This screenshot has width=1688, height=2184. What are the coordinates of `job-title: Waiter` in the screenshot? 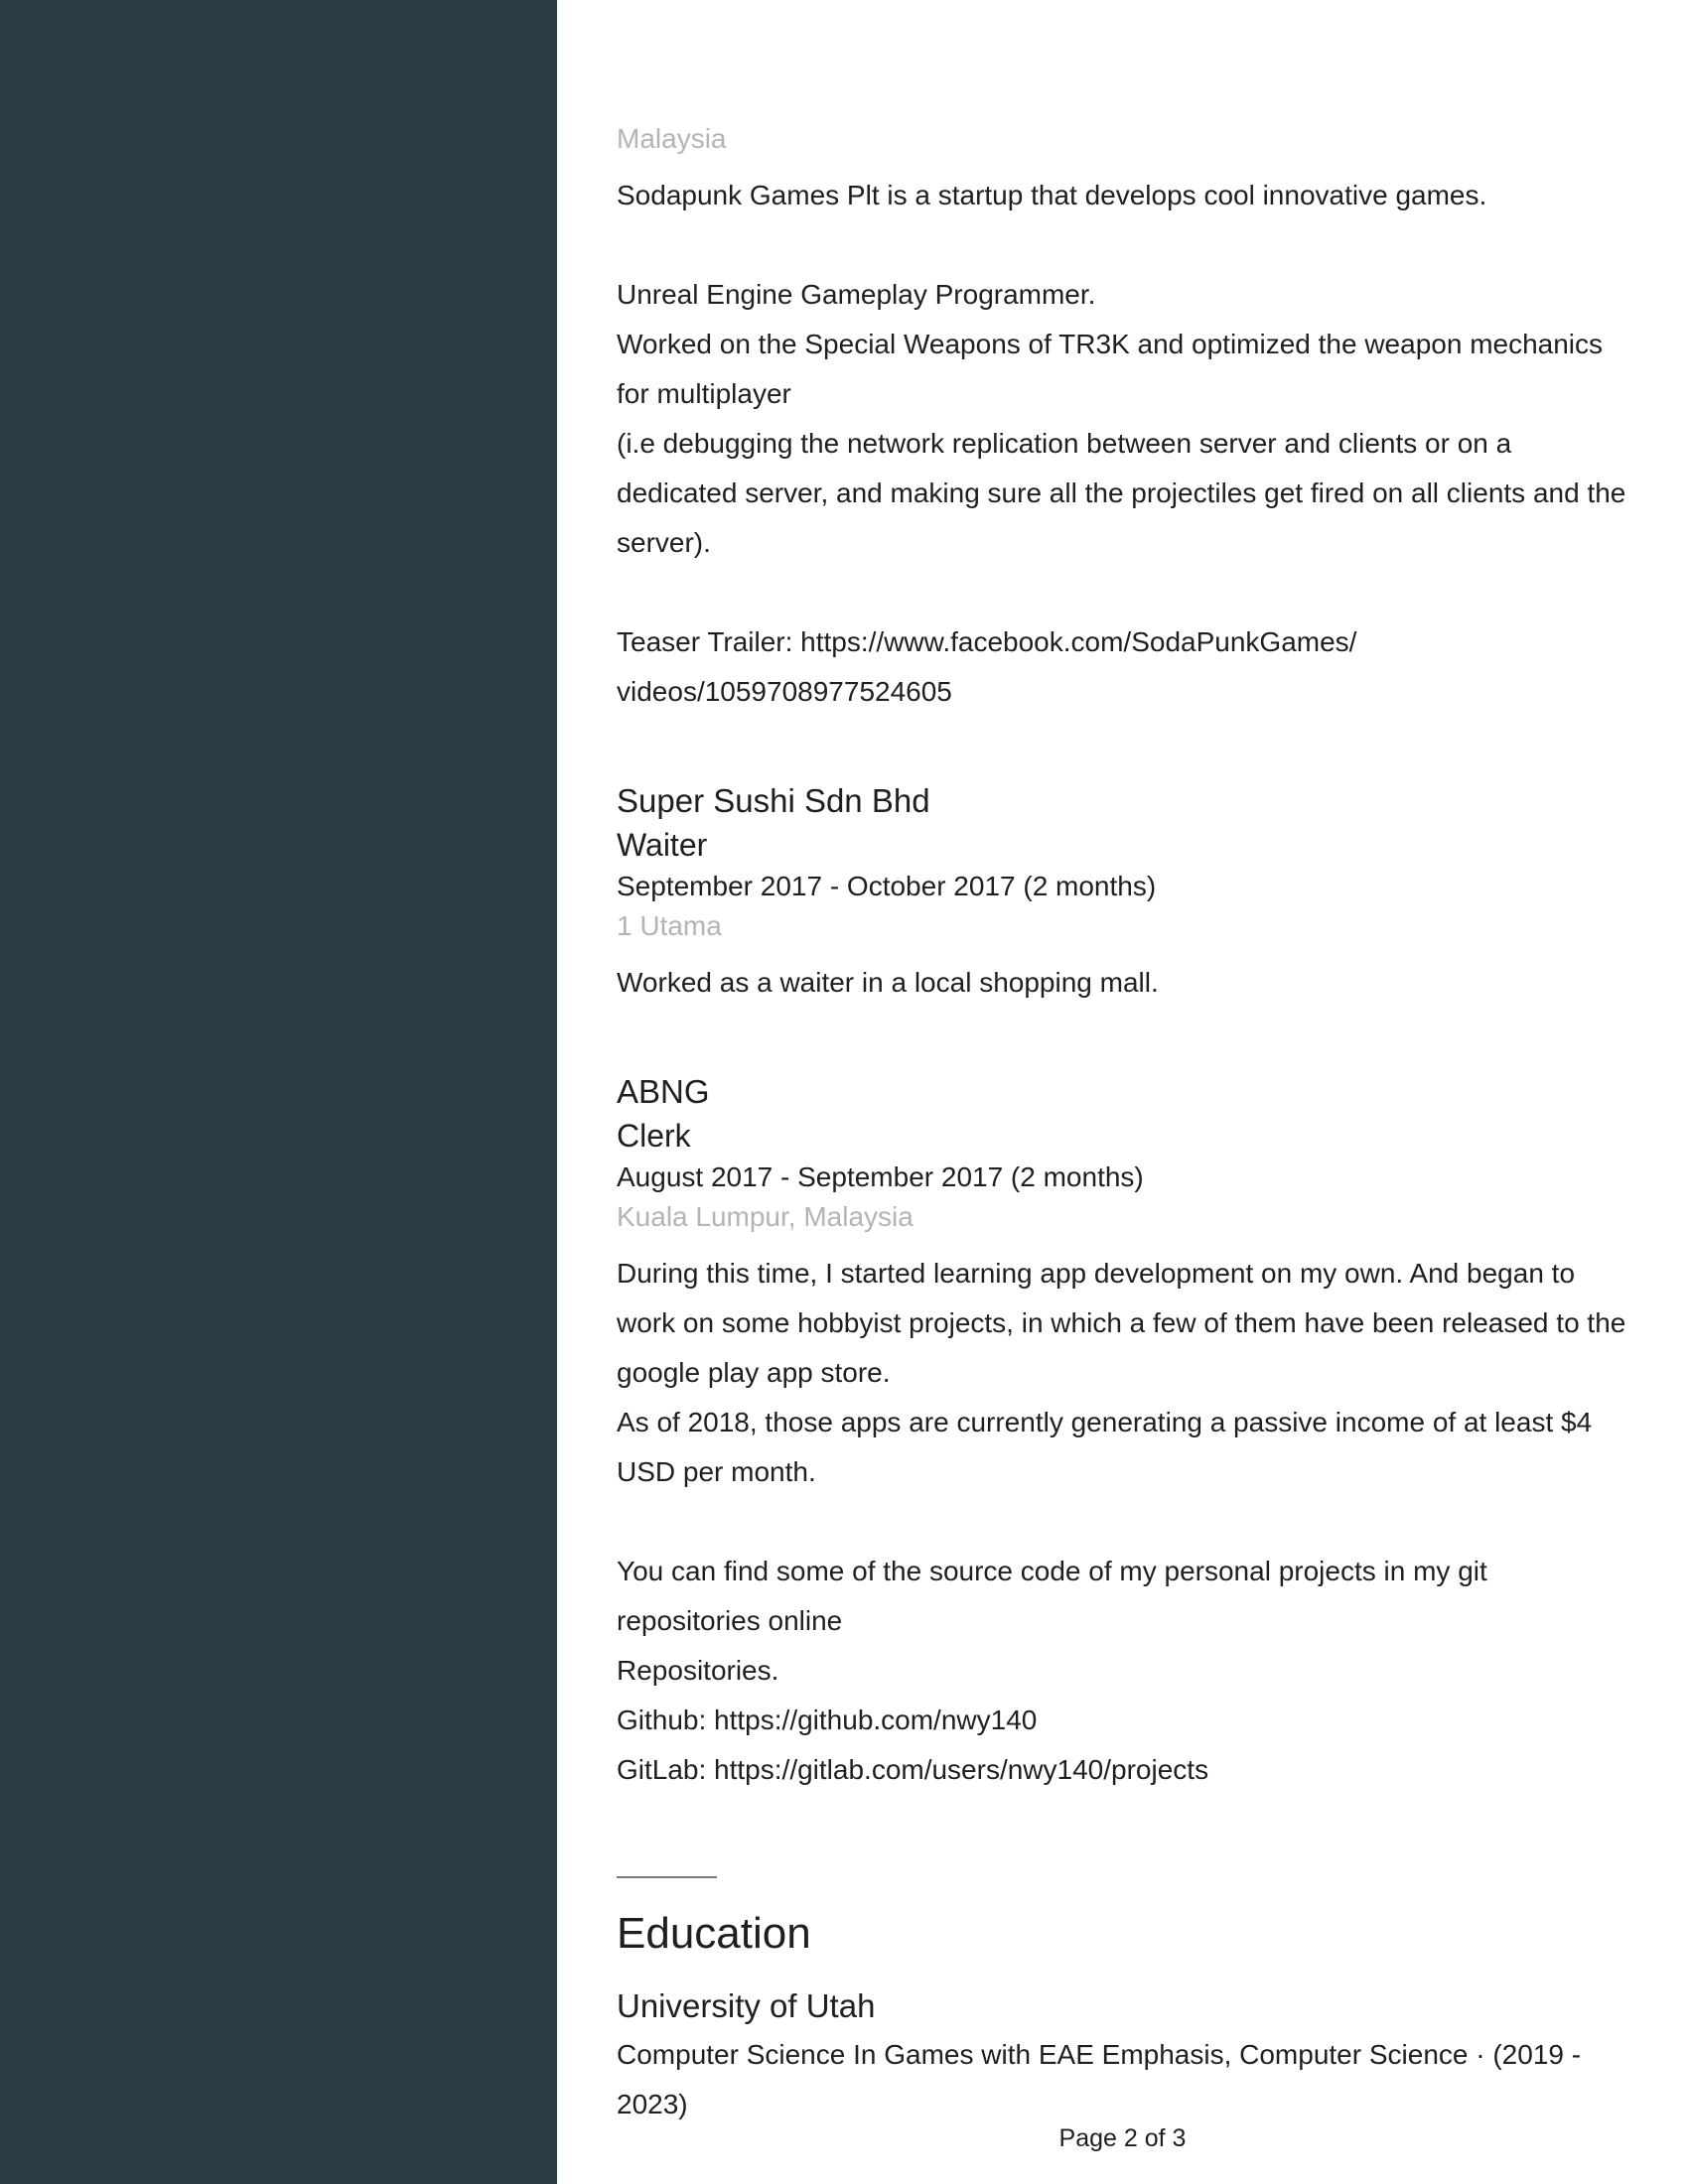 It's located at (662, 845).